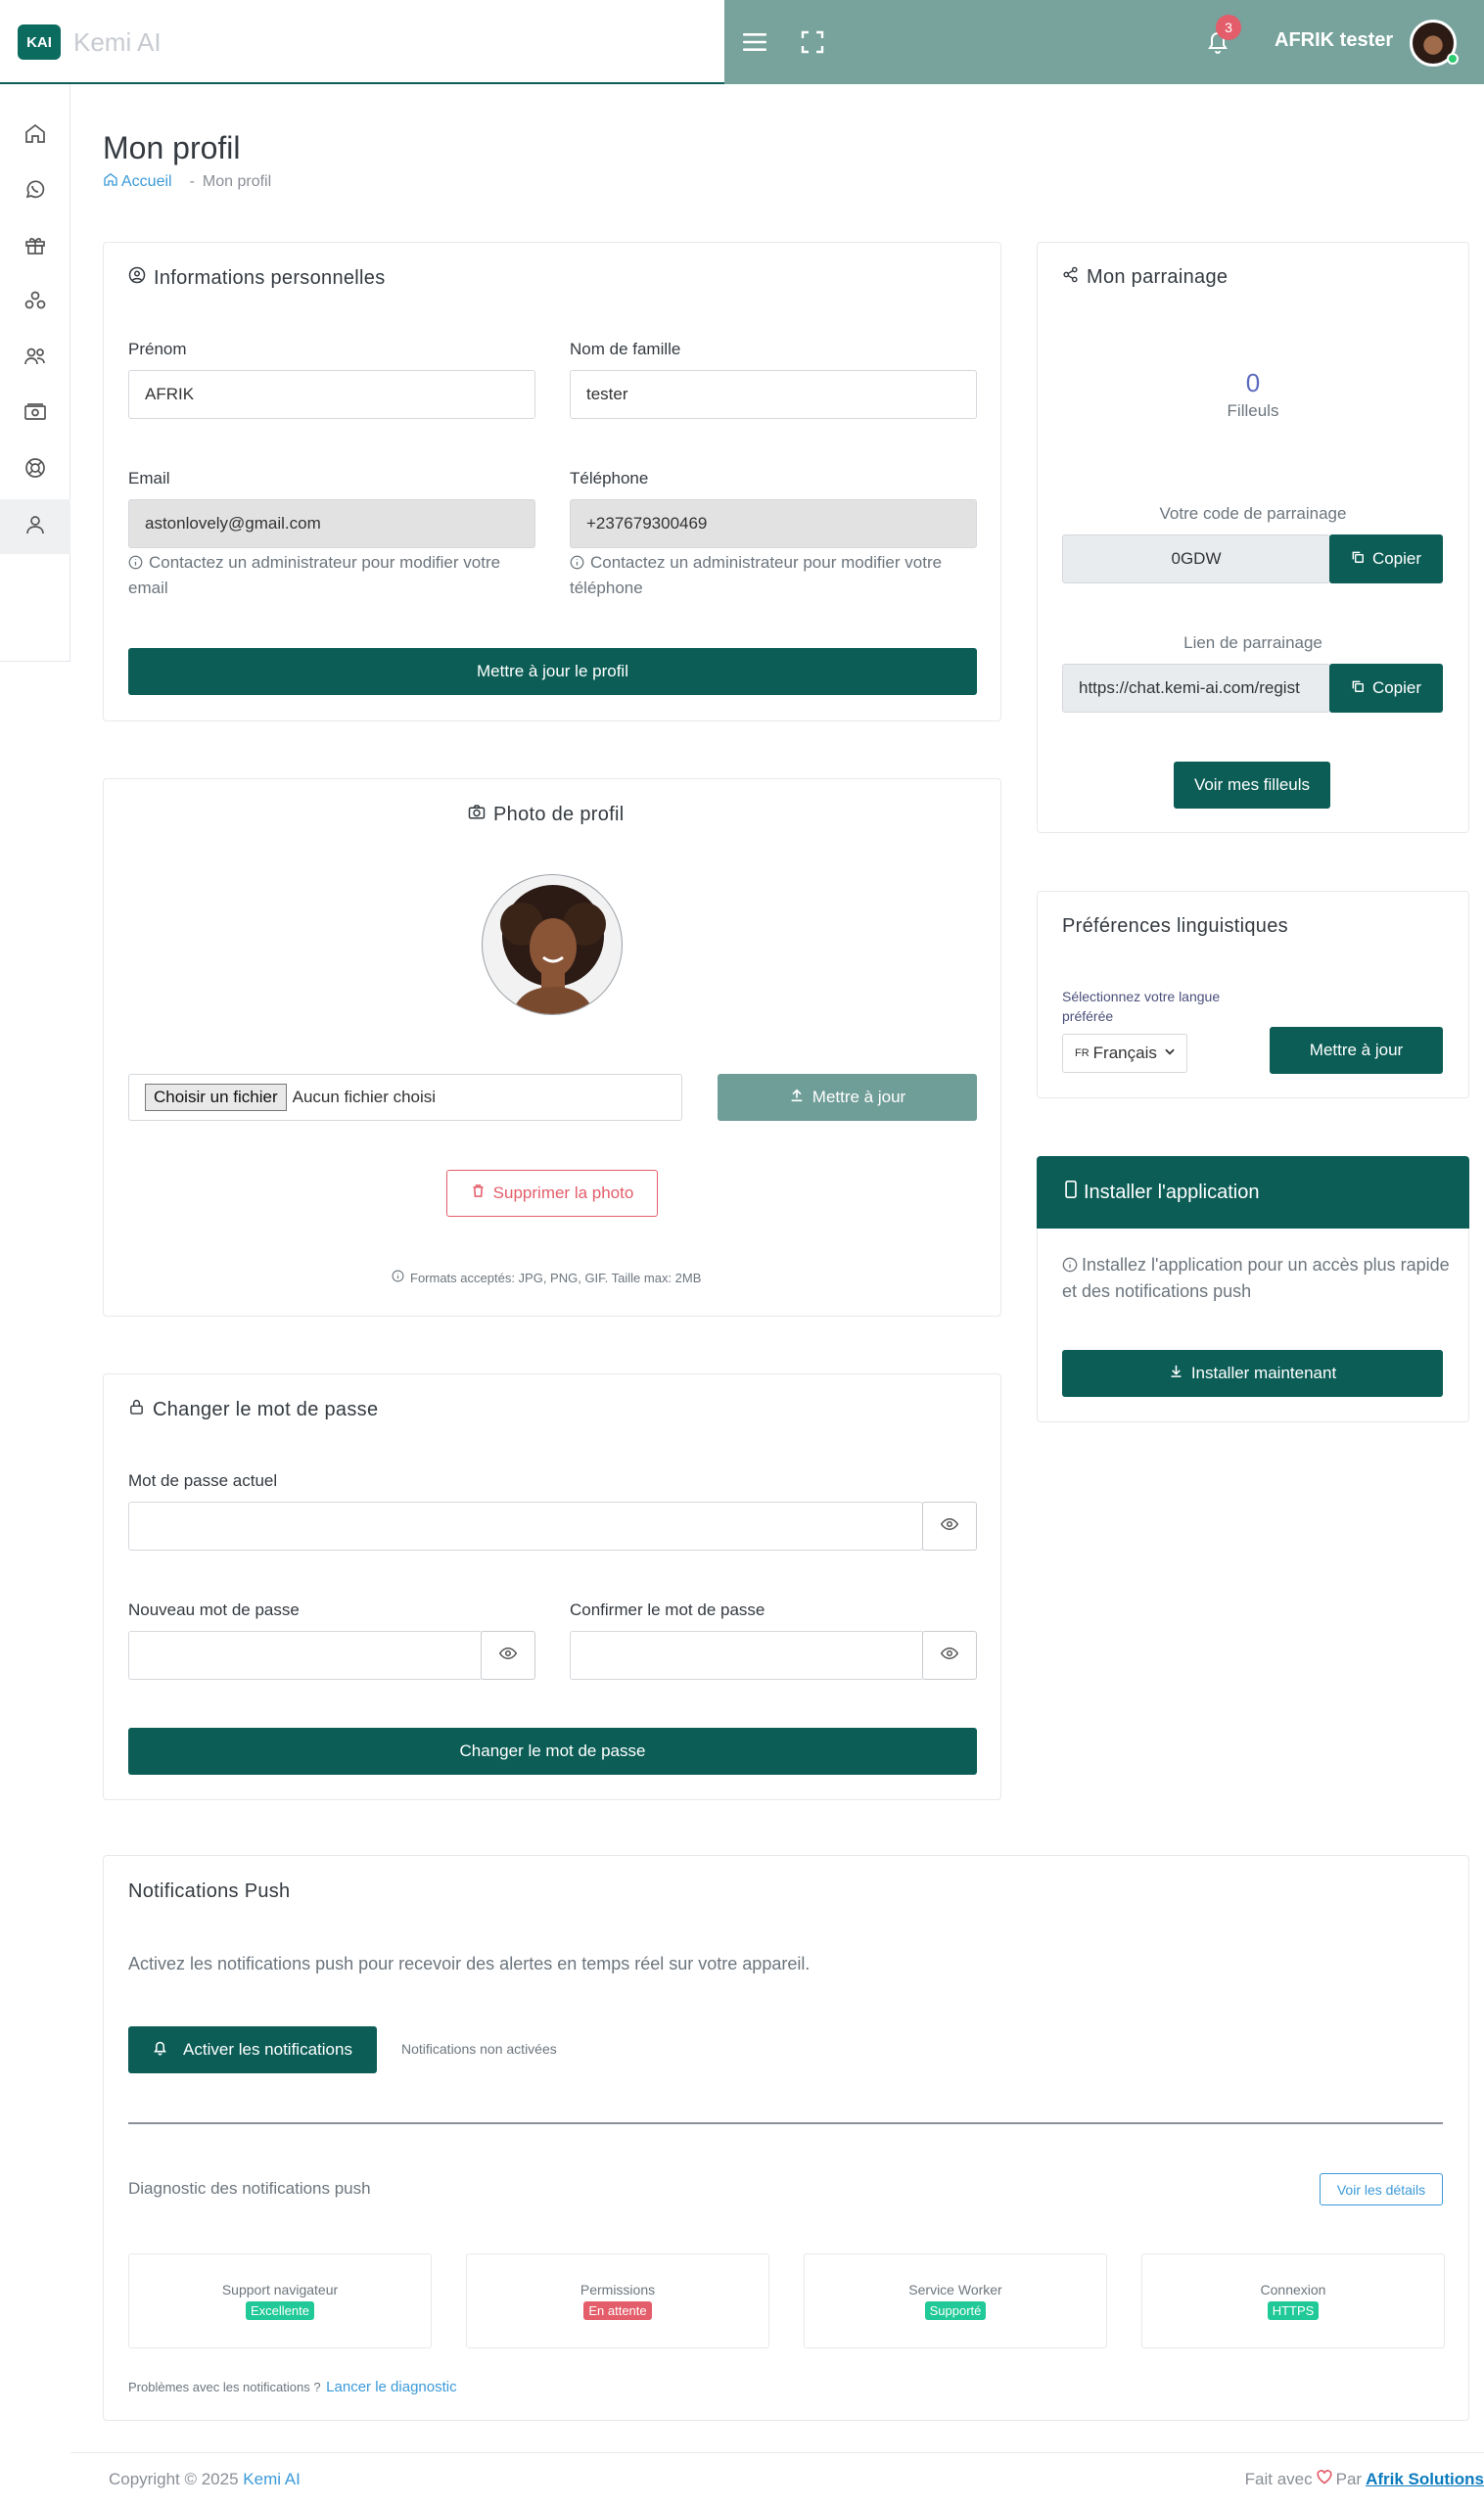 This screenshot has height=2506, width=1484. What do you see at coordinates (1293, 2310) in the screenshot?
I see `status-badge: HTTPS` at bounding box center [1293, 2310].